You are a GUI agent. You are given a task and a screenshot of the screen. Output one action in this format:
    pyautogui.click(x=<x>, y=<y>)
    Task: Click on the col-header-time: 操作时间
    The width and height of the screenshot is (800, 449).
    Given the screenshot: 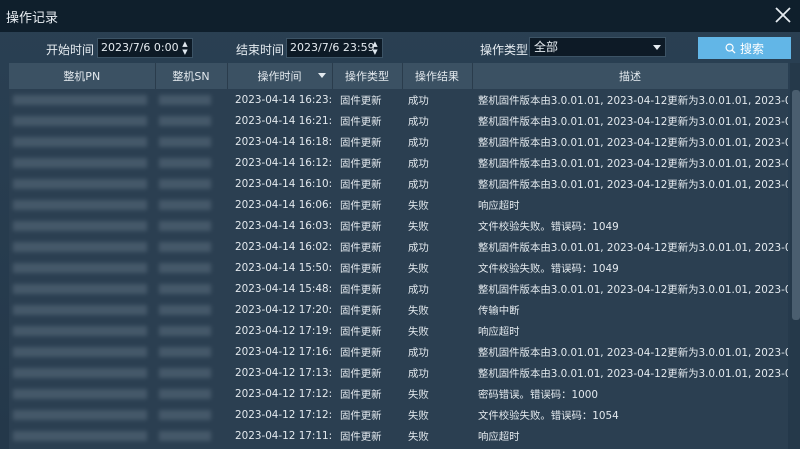 What is the action you would take?
    pyautogui.click(x=280, y=76)
    